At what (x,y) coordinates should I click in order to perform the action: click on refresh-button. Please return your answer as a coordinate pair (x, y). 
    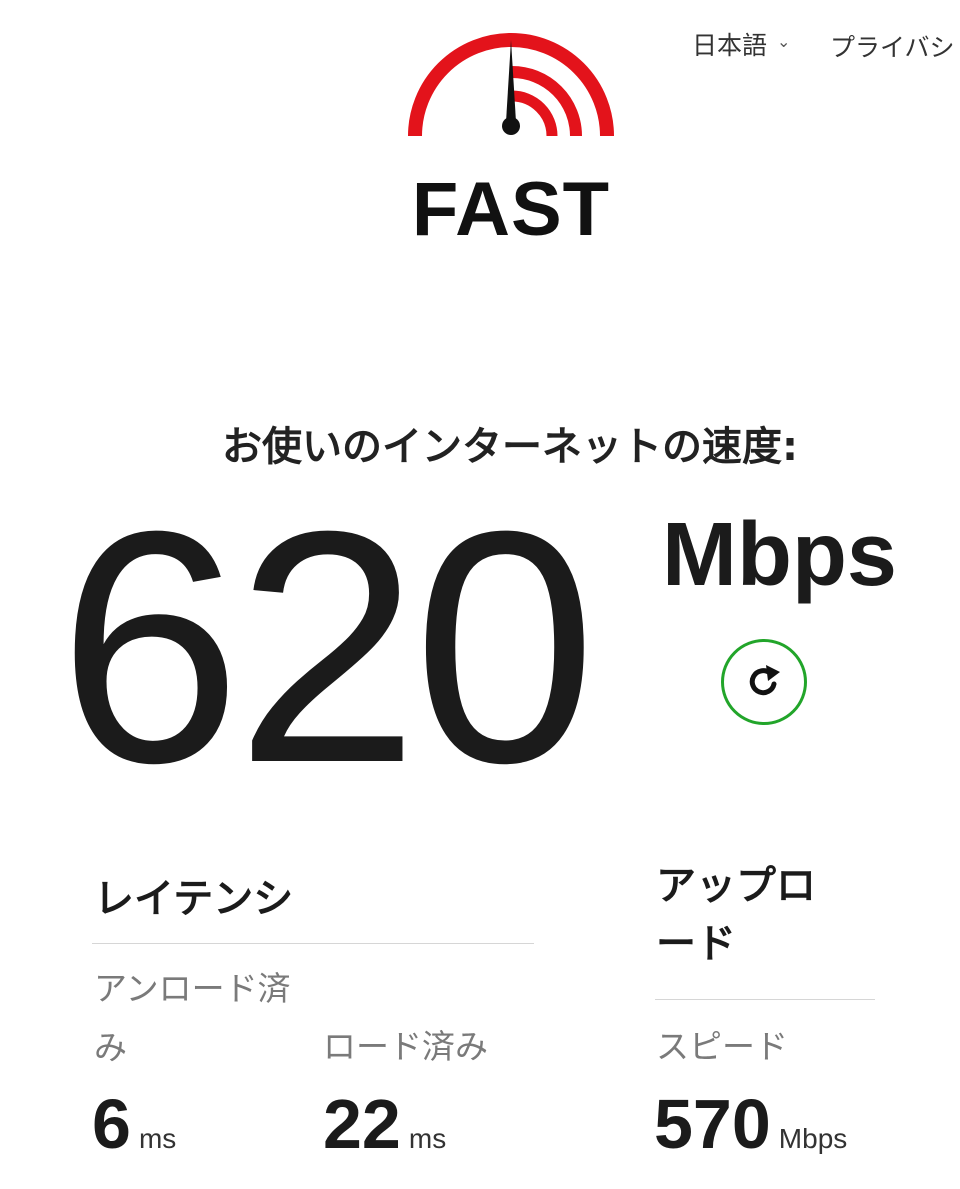
    Looking at the image, I should click on (764, 682).